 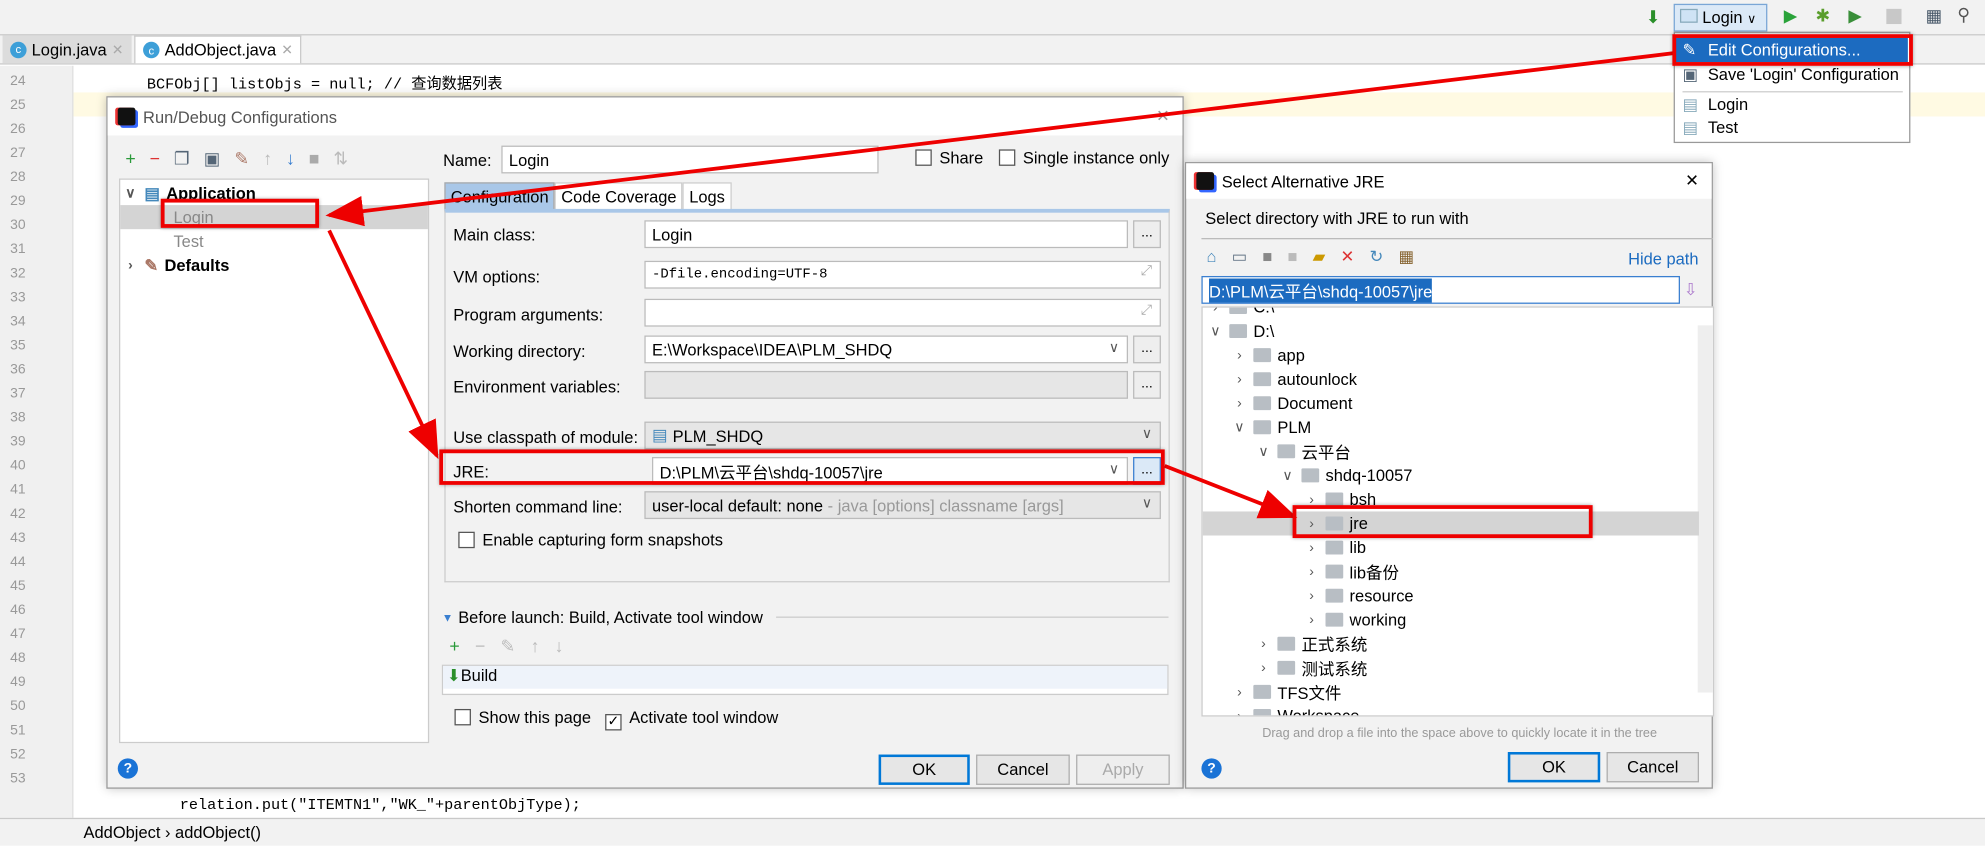 I want to click on arrow-login-to-jre, so click(x=383, y=344).